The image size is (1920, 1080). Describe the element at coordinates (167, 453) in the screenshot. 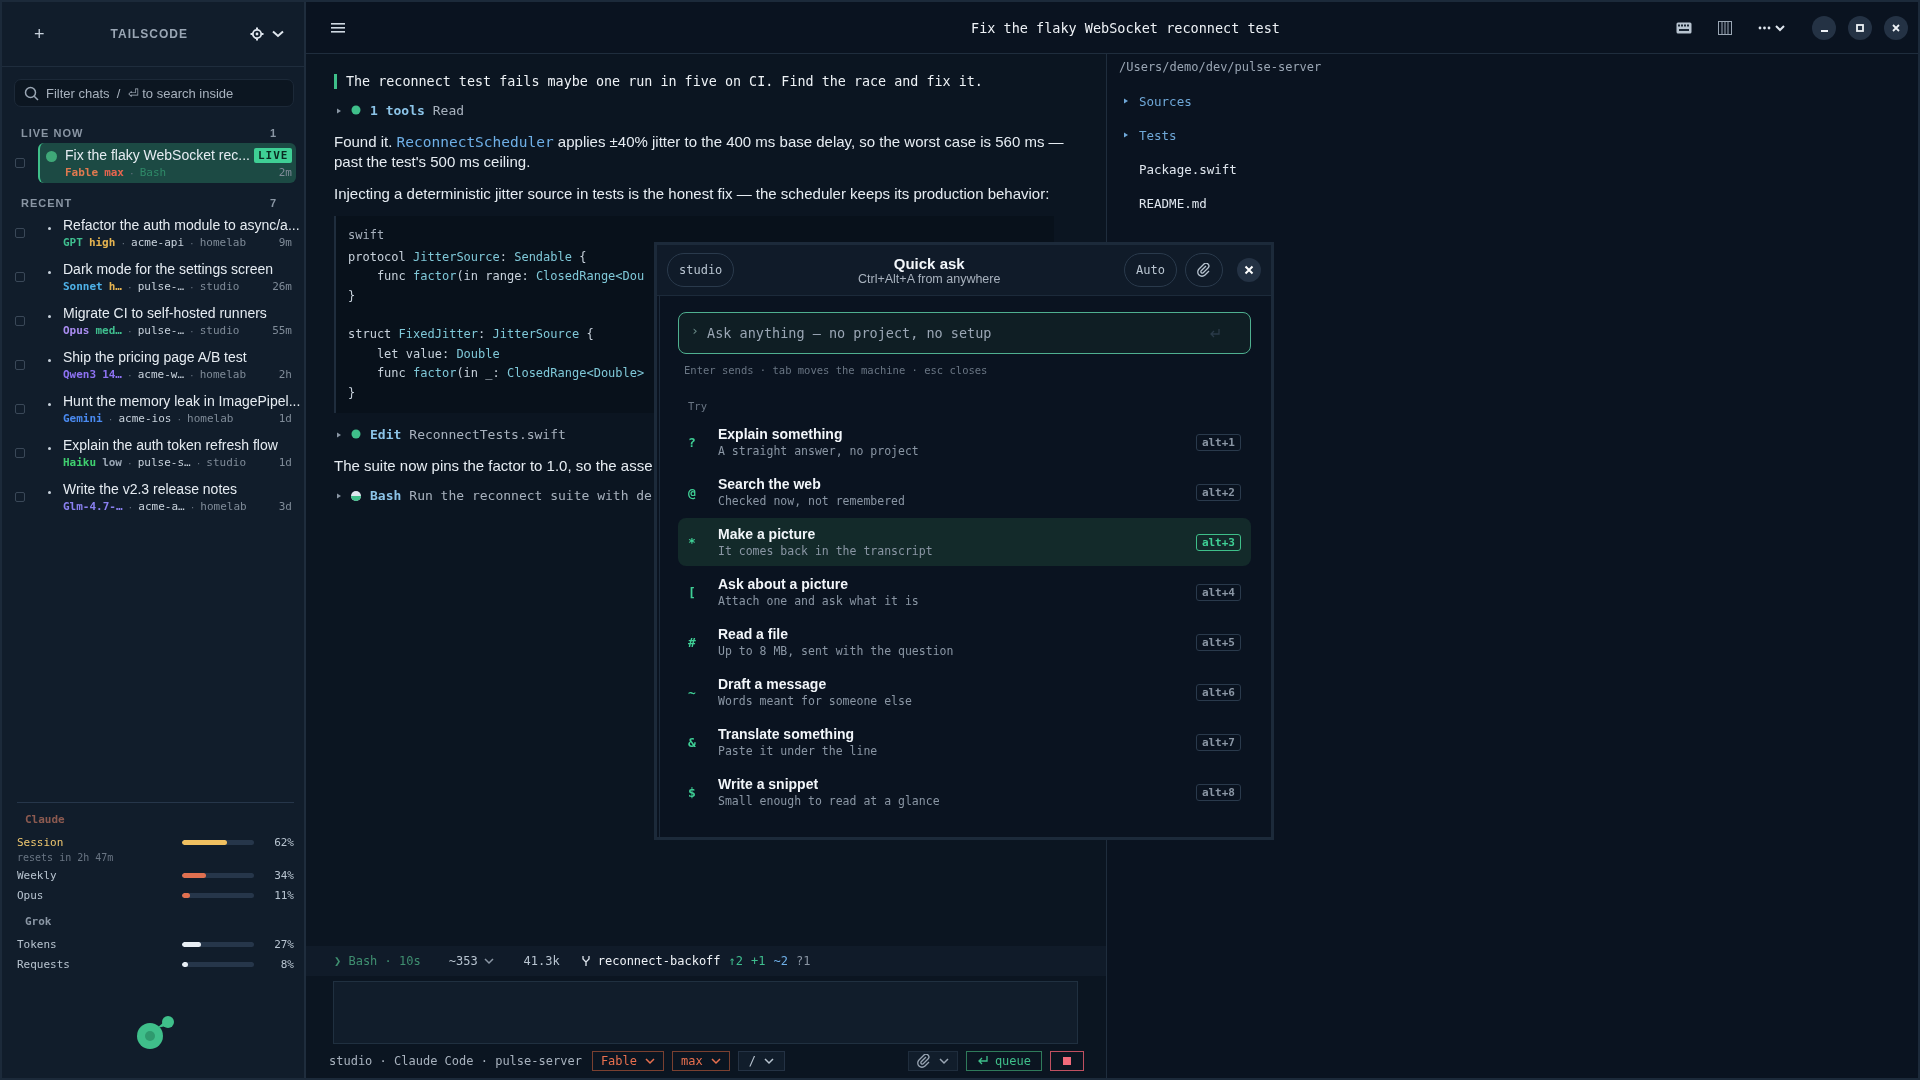

I see `chat-item: Explain the auth token refresh flow Haiku low · pulse-s… · studio 1d` at that location.